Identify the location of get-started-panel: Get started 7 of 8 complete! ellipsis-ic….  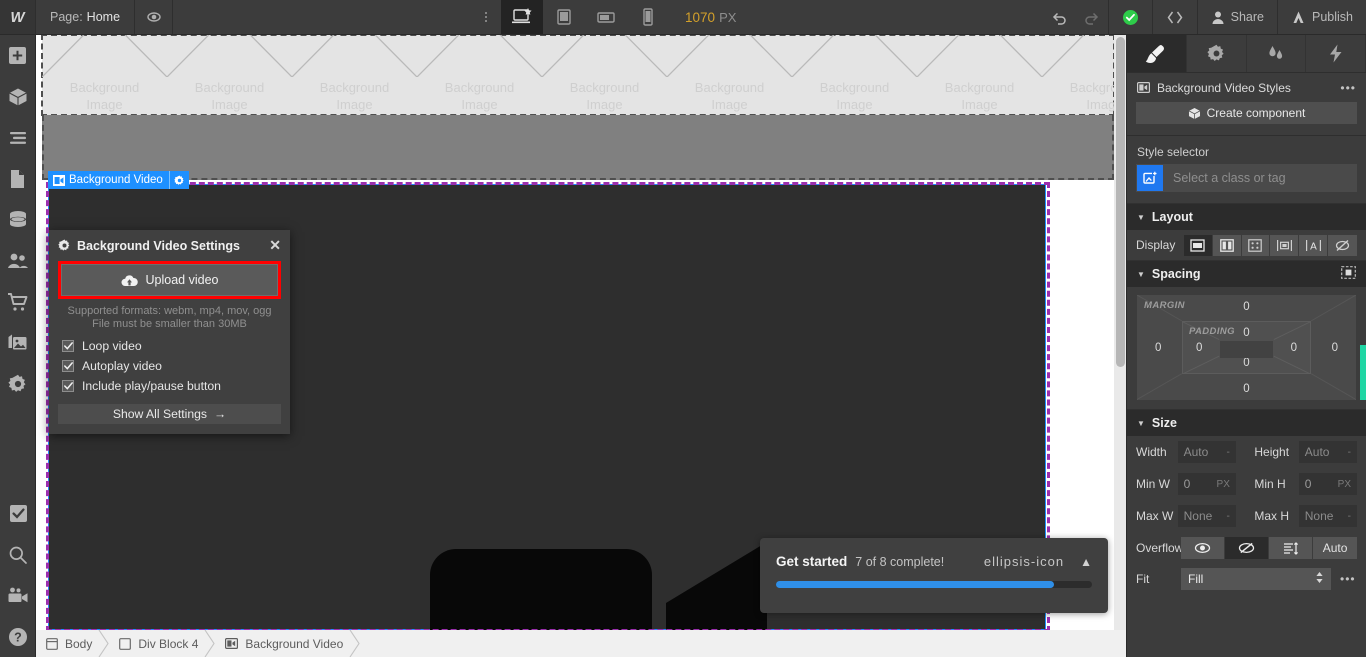
(934, 575).